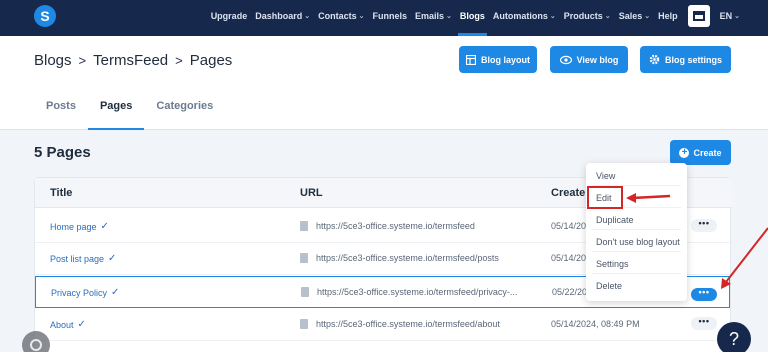 The image size is (768, 352). Describe the element at coordinates (697, 241) in the screenshot. I see `annotation-arrows` at that location.